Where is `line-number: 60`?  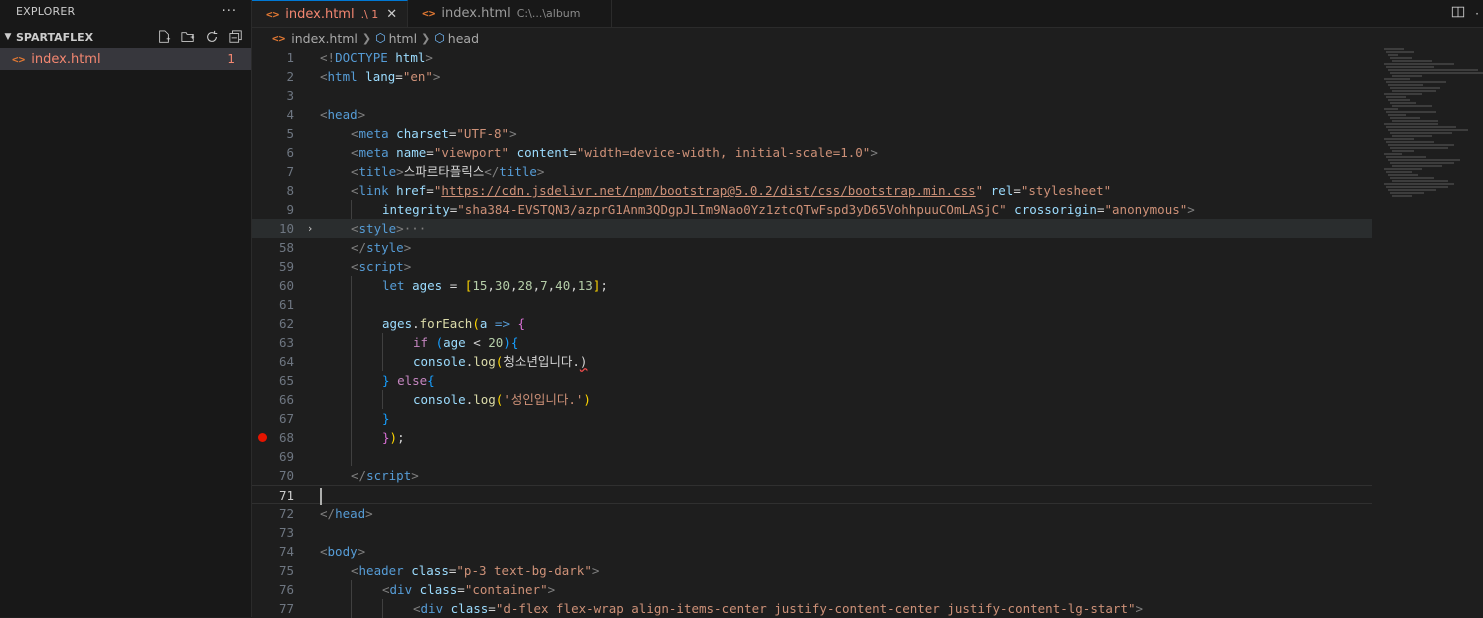 line-number: 60 is located at coordinates (286, 285).